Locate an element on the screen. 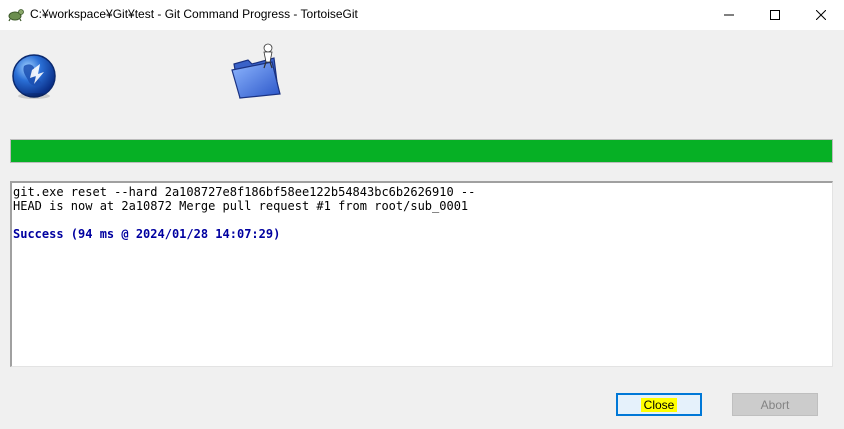 Image resolution: width=844 pixels, height=429 pixels. window-close-button is located at coordinates (821, 14).